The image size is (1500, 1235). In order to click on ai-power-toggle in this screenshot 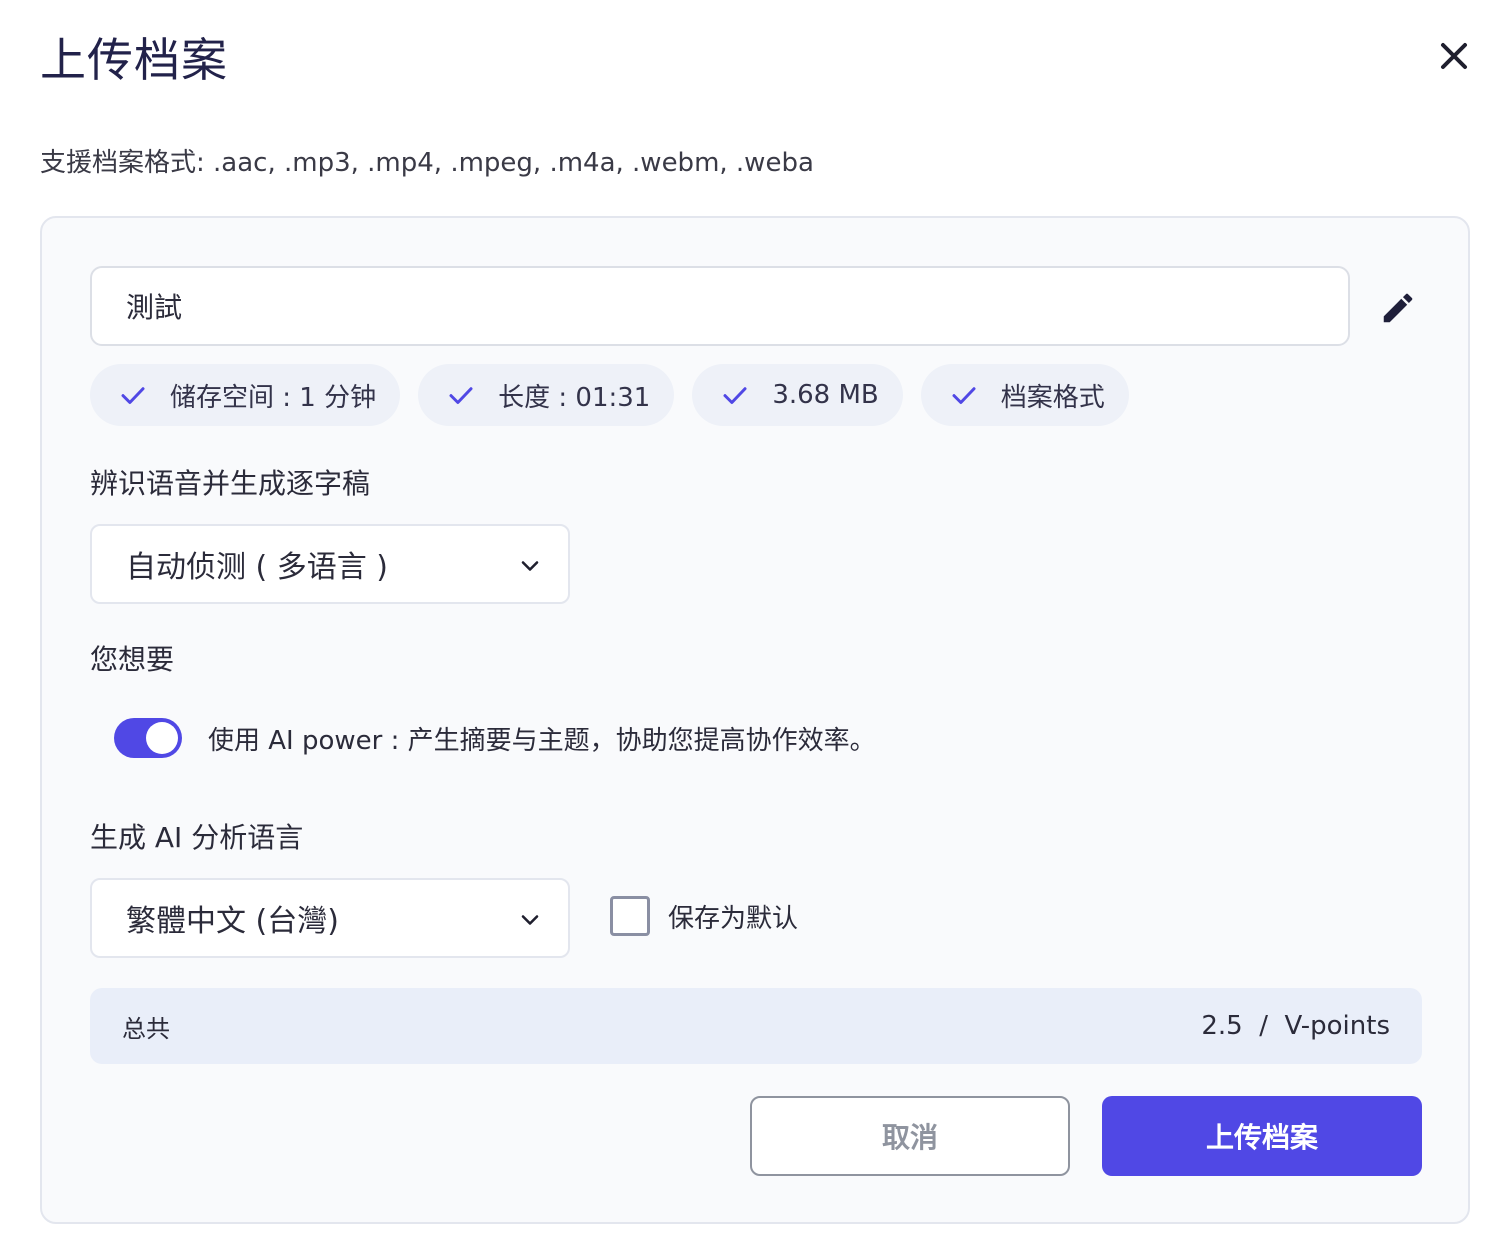, I will do `click(148, 738)`.